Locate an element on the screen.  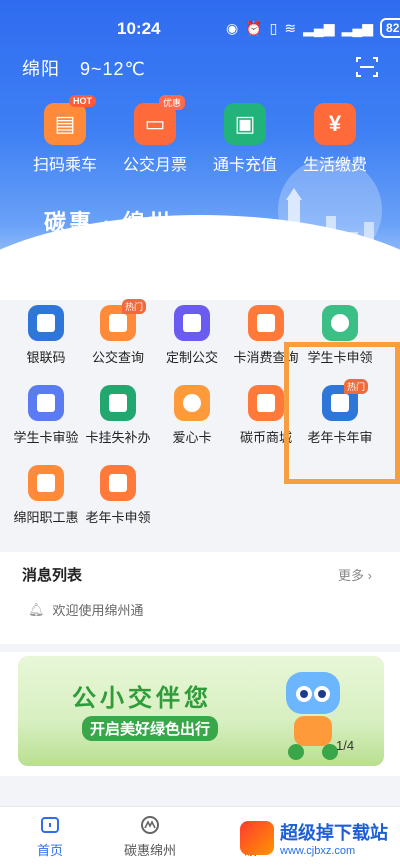
tab-carbon: 碳惠绵州 is located at coordinates (150, 836).